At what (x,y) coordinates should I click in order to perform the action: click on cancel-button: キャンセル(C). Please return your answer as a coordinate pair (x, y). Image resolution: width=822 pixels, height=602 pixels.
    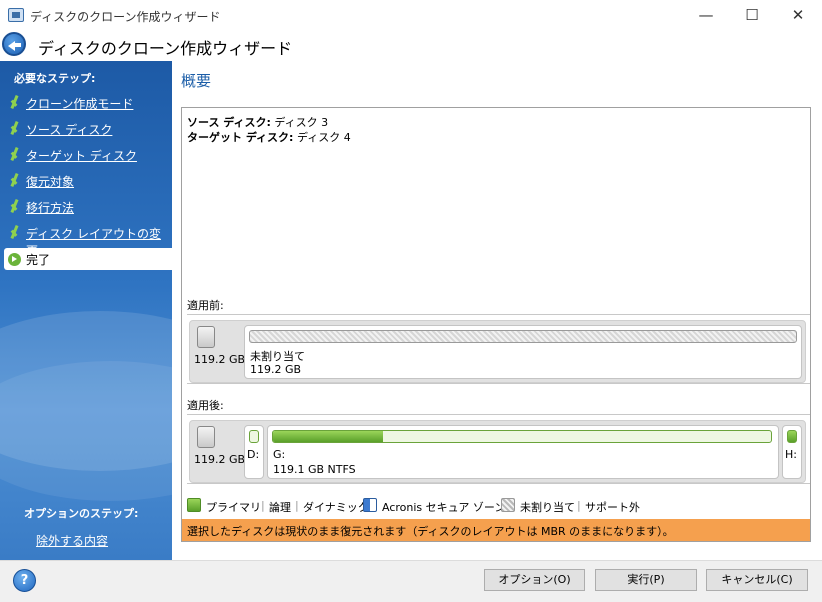
    Looking at the image, I should click on (757, 580).